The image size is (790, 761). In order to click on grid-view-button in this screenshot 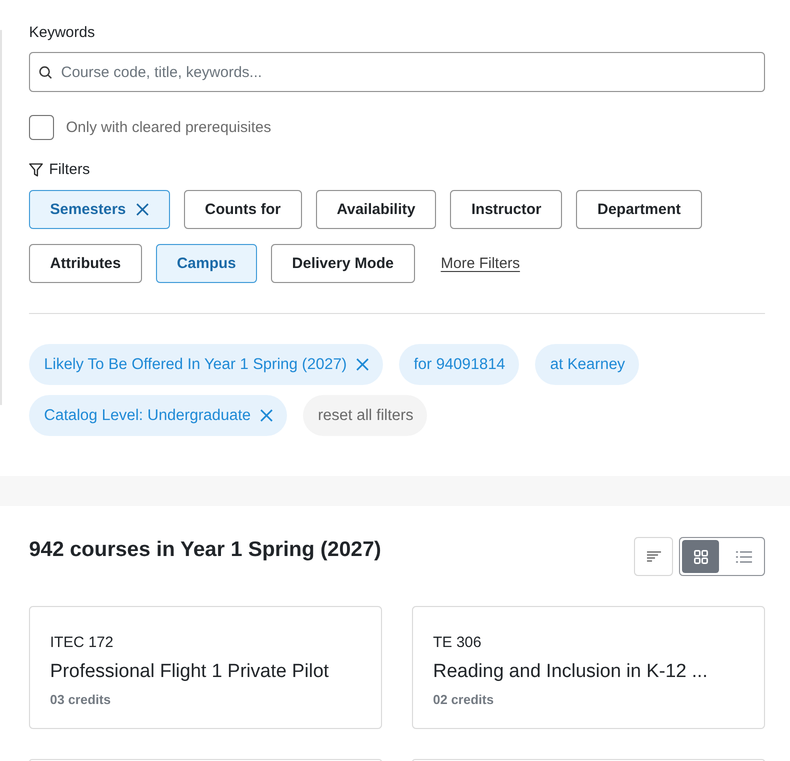, I will do `click(700, 556)`.